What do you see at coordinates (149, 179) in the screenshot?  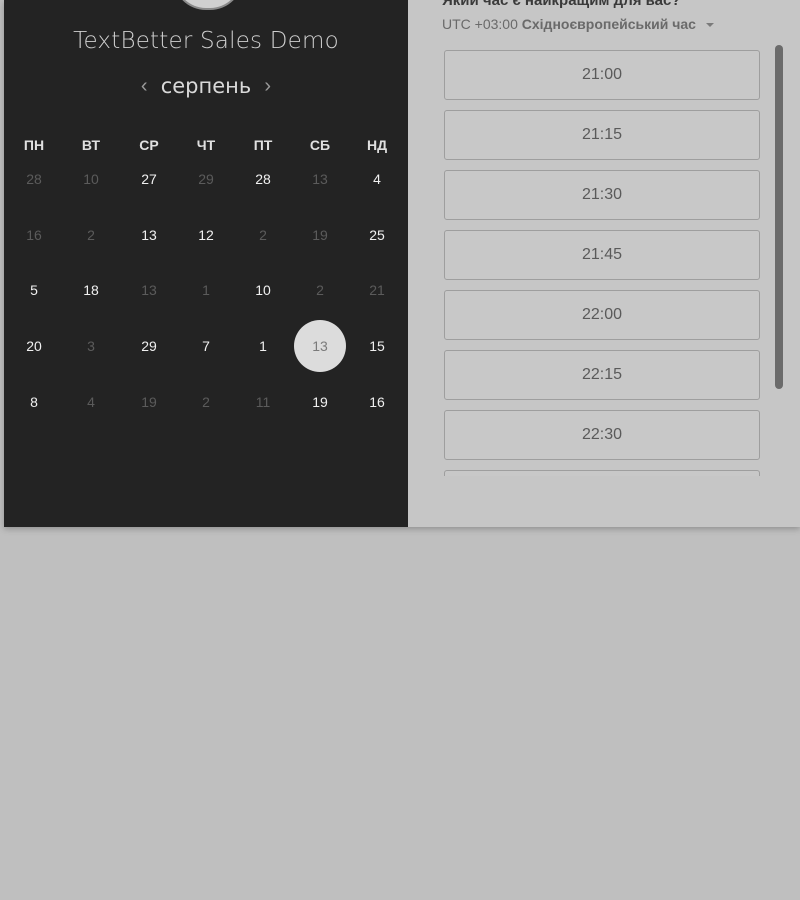 I see `calendar-day: 27` at bounding box center [149, 179].